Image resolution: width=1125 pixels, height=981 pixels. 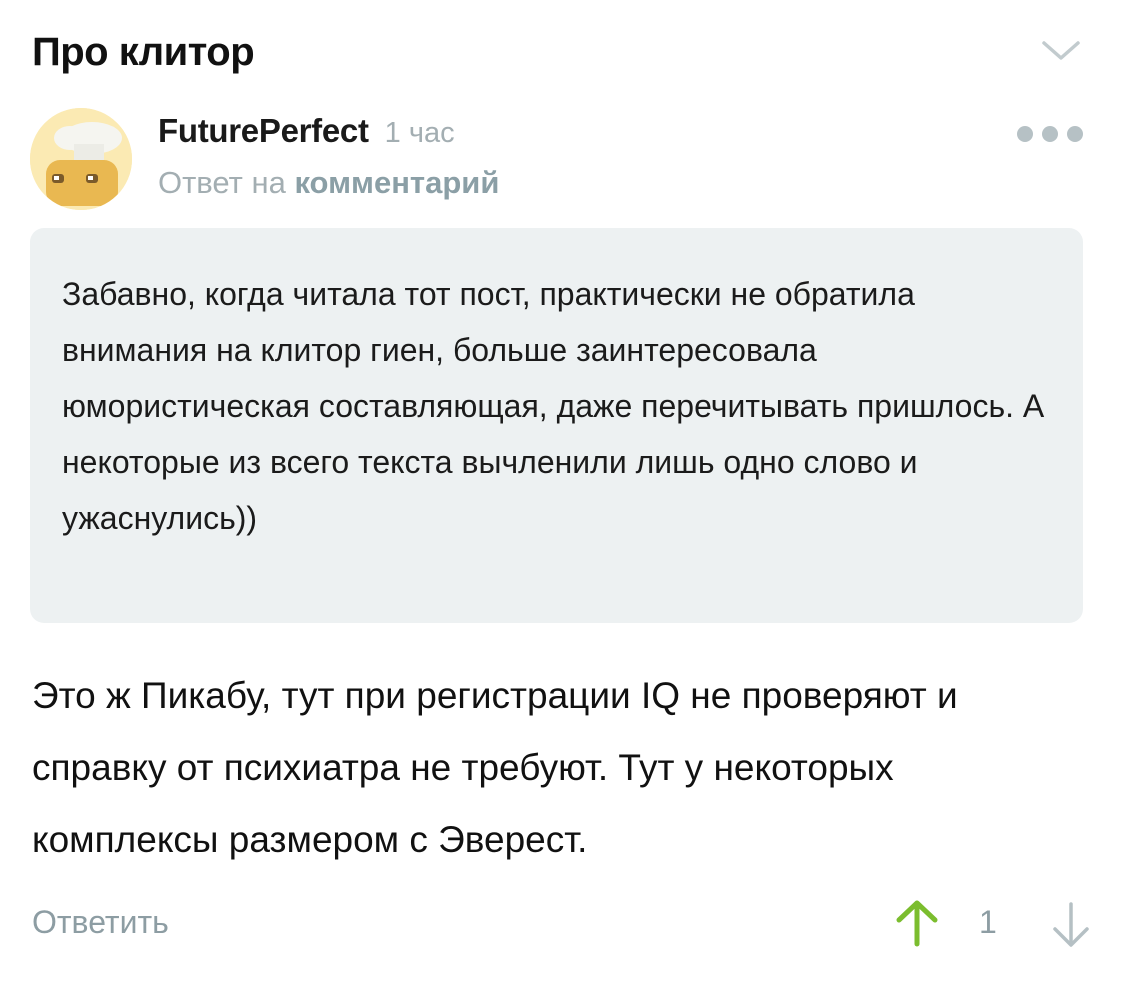 I want to click on downvote-button, so click(x=1071, y=925).